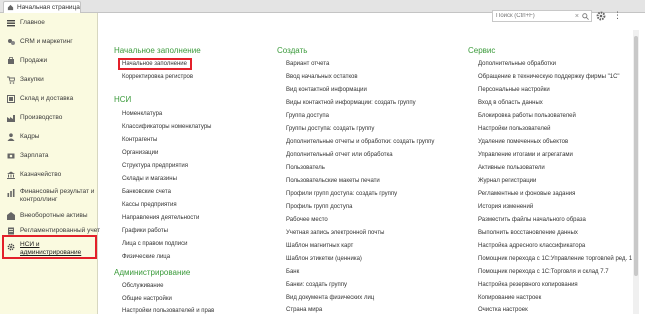 This screenshot has height=314, width=645. What do you see at coordinates (154, 244) in the screenshot?
I see `link-nsi: Лица с правом подписи` at bounding box center [154, 244].